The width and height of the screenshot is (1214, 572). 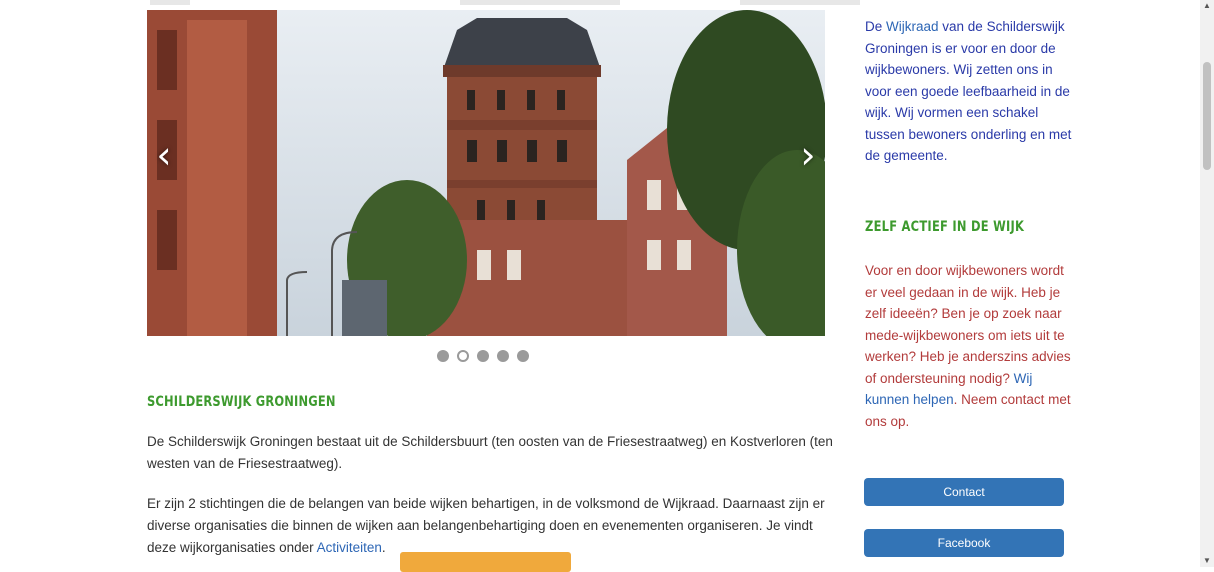 I want to click on intro-text-start: De, so click(x=876, y=26).